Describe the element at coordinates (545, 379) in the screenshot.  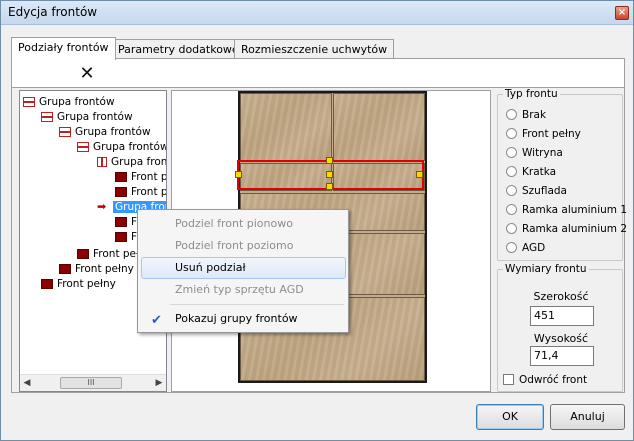
I see `flip-front-checkbox: Odwróć front` at that location.